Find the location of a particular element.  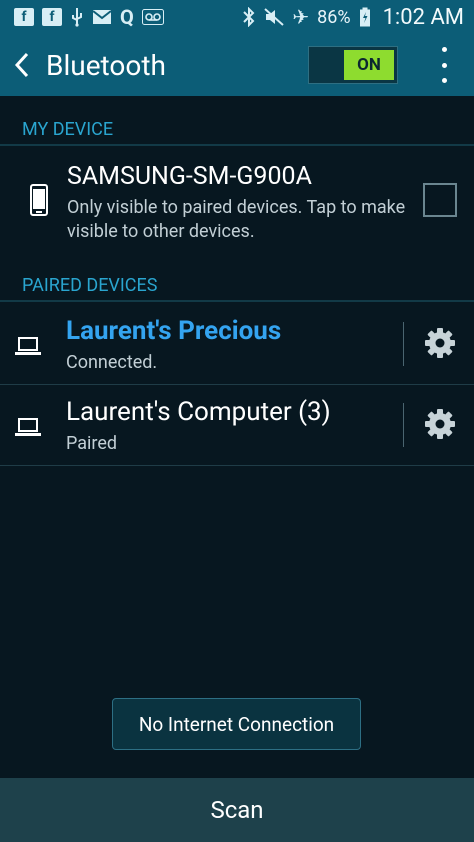

my-device-header: MY DEVICE is located at coordinates (237, 130).